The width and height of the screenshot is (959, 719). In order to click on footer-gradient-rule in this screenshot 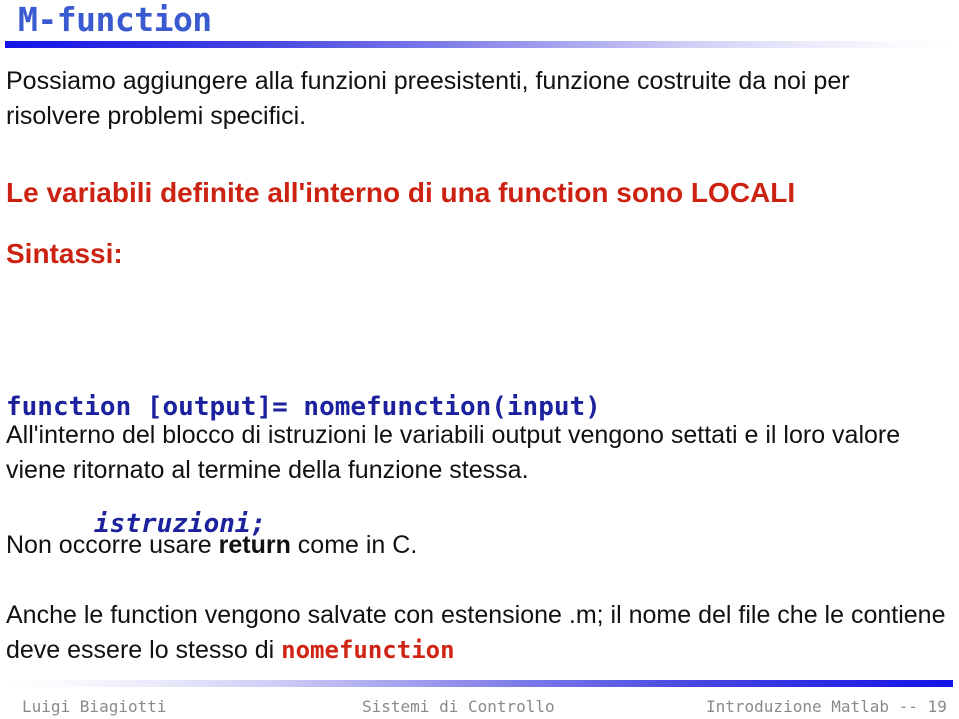, I will do `click(479, 683)`.